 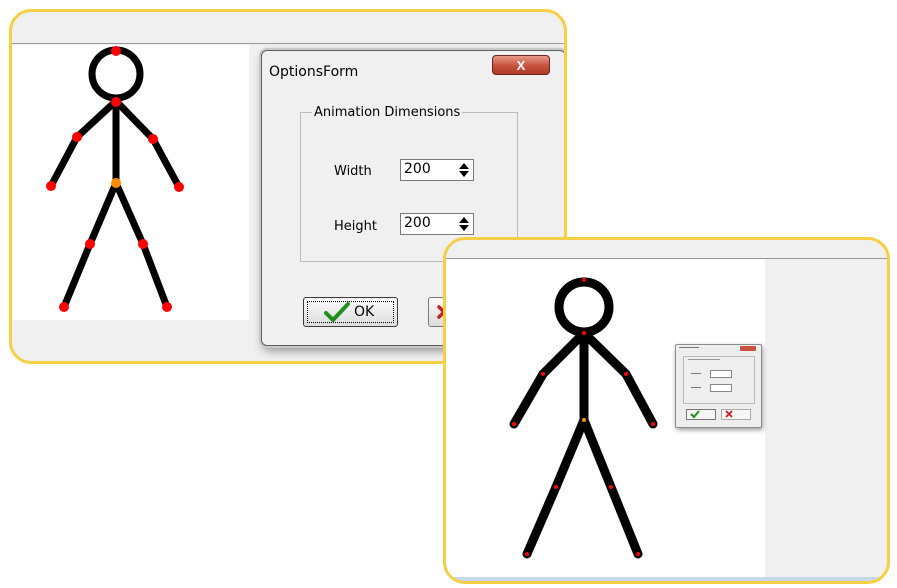 I want to click on group-label: Animation Dimensions, so click(x=387, y=112).